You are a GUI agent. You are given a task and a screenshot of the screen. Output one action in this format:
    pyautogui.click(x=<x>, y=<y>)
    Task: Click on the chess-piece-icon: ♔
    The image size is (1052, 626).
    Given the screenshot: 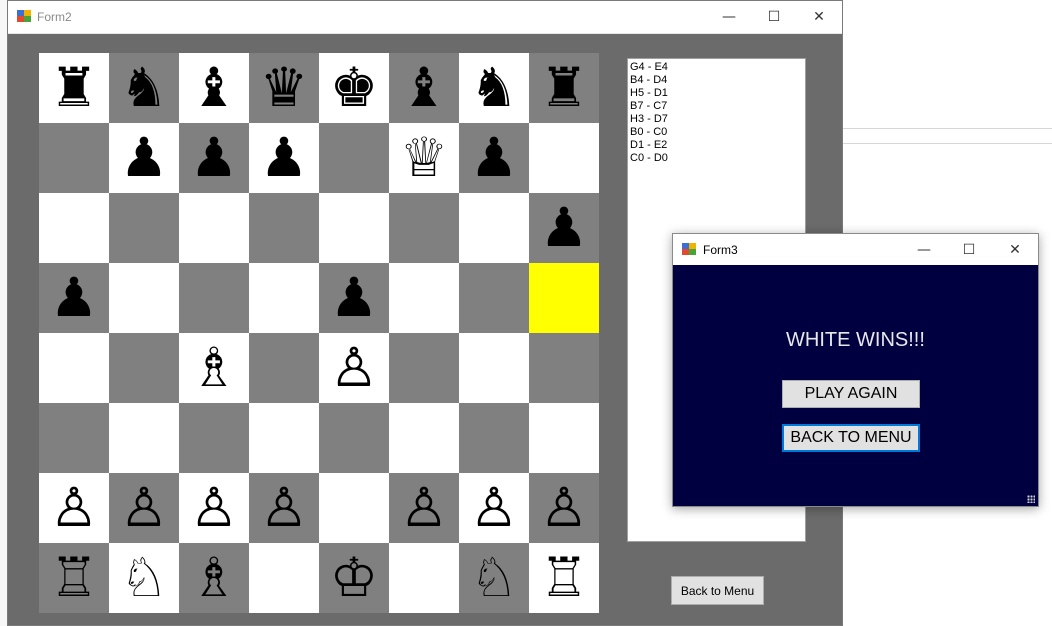 What is the action you would take?
    pyautogui.click(x=354, y=577)
    